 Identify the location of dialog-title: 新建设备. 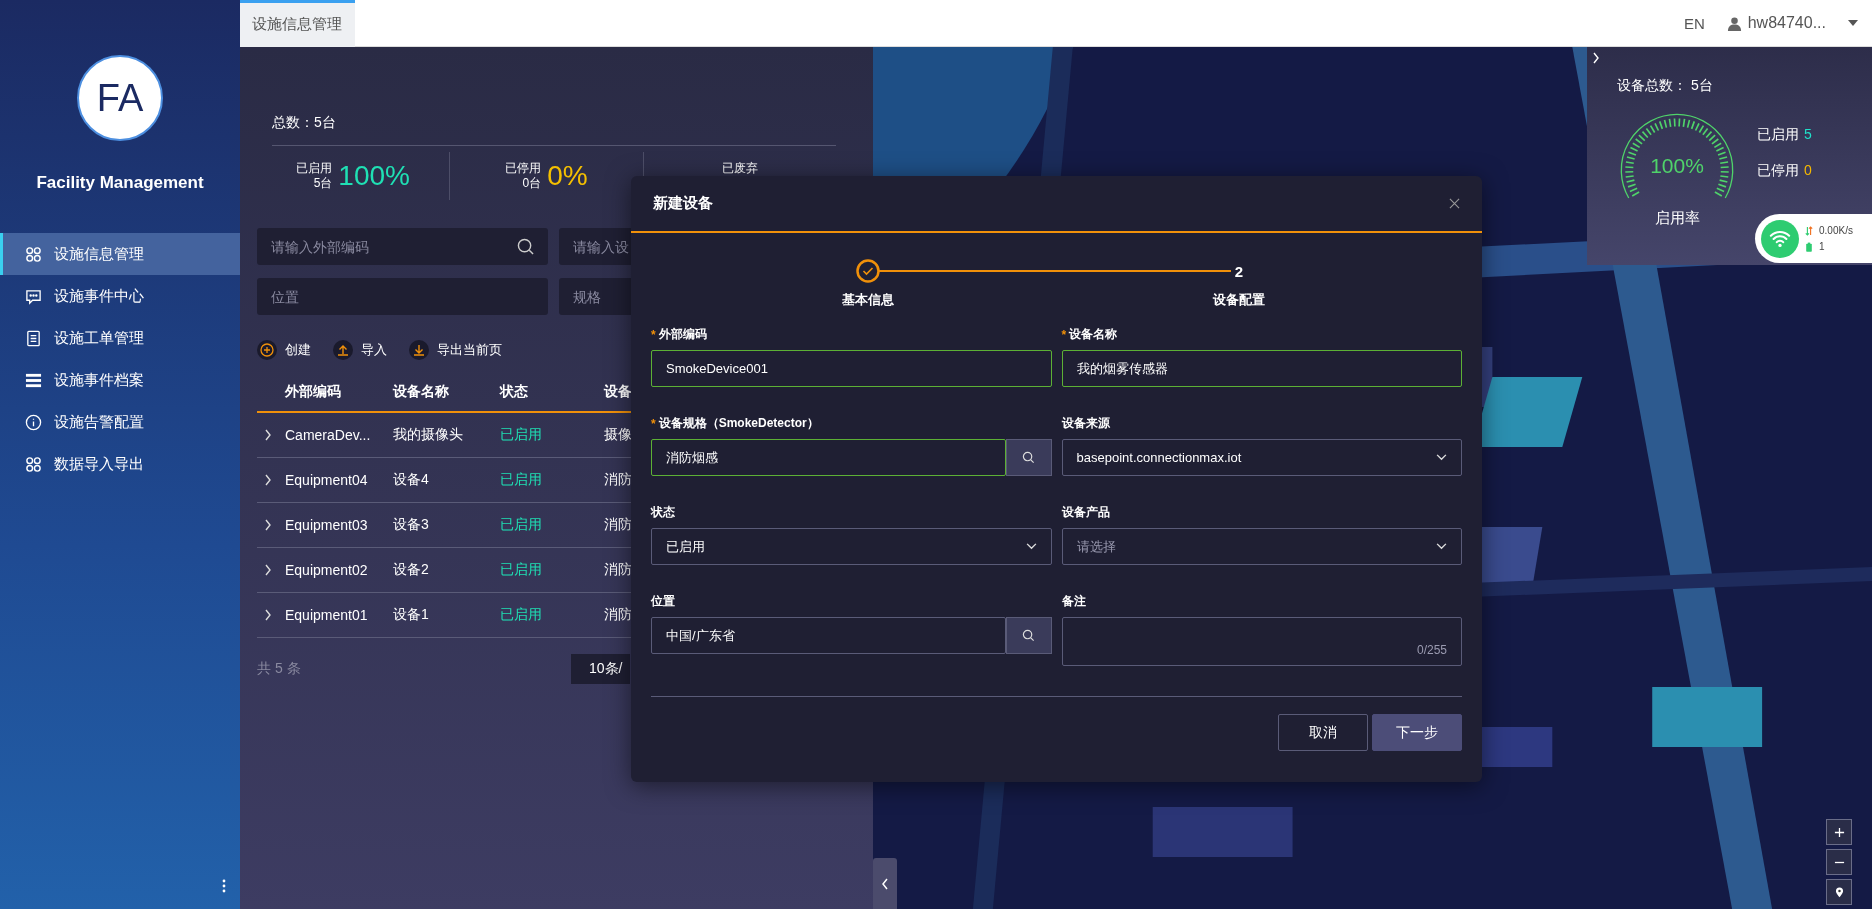
(683, 203).